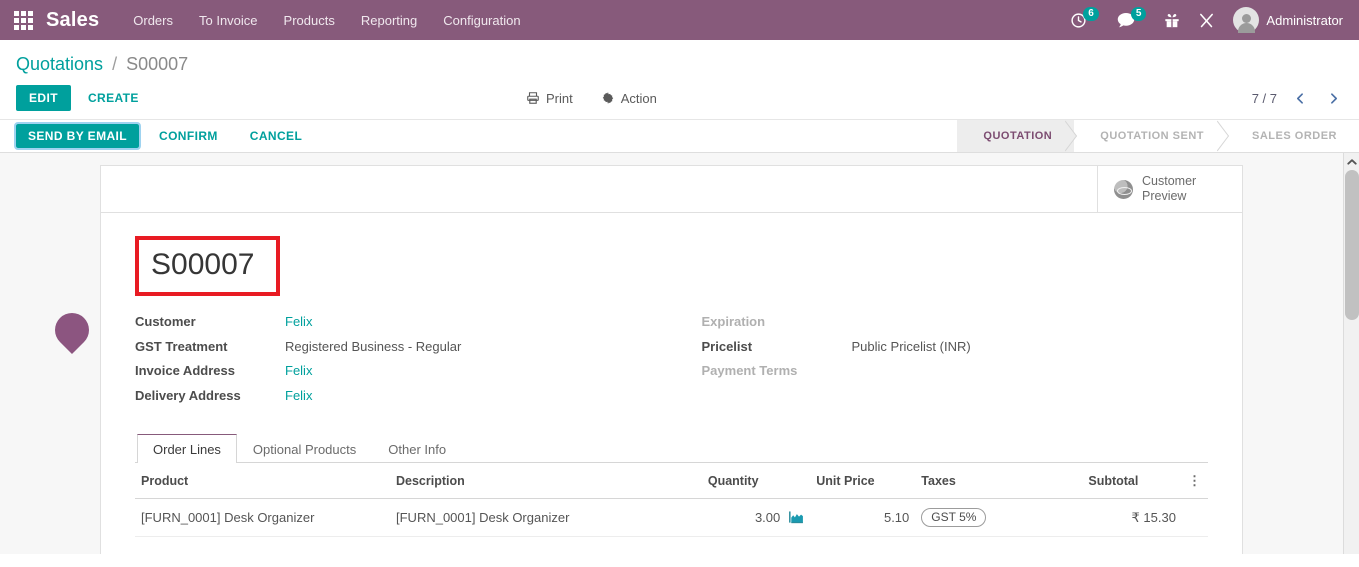 Image resolution: width=1359 pixels, height=567 pixels. Describe the element at coordinates (608, 98) in the screenshot. I see `gear-icon` at that location.